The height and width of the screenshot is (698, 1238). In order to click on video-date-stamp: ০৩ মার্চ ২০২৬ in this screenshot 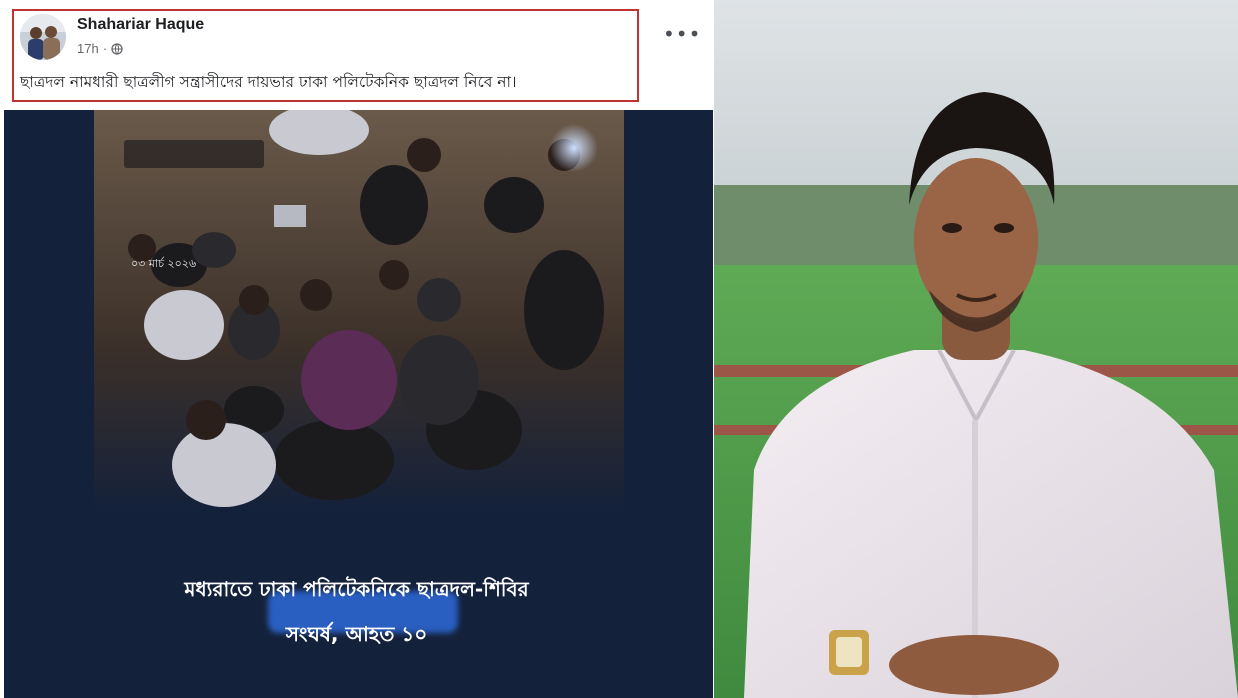, I will do `click(164, 263)`.